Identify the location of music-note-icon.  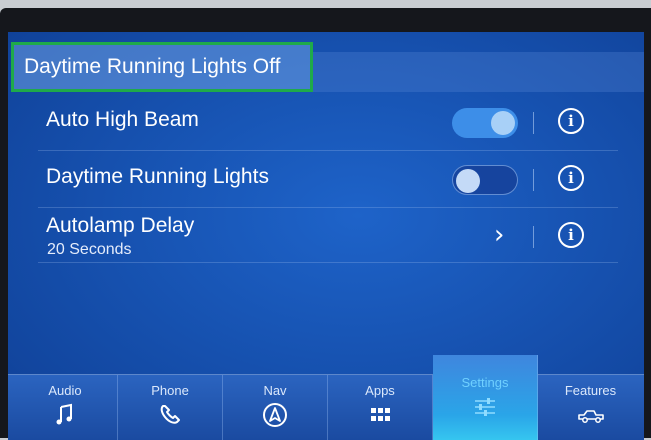
(64, 414).